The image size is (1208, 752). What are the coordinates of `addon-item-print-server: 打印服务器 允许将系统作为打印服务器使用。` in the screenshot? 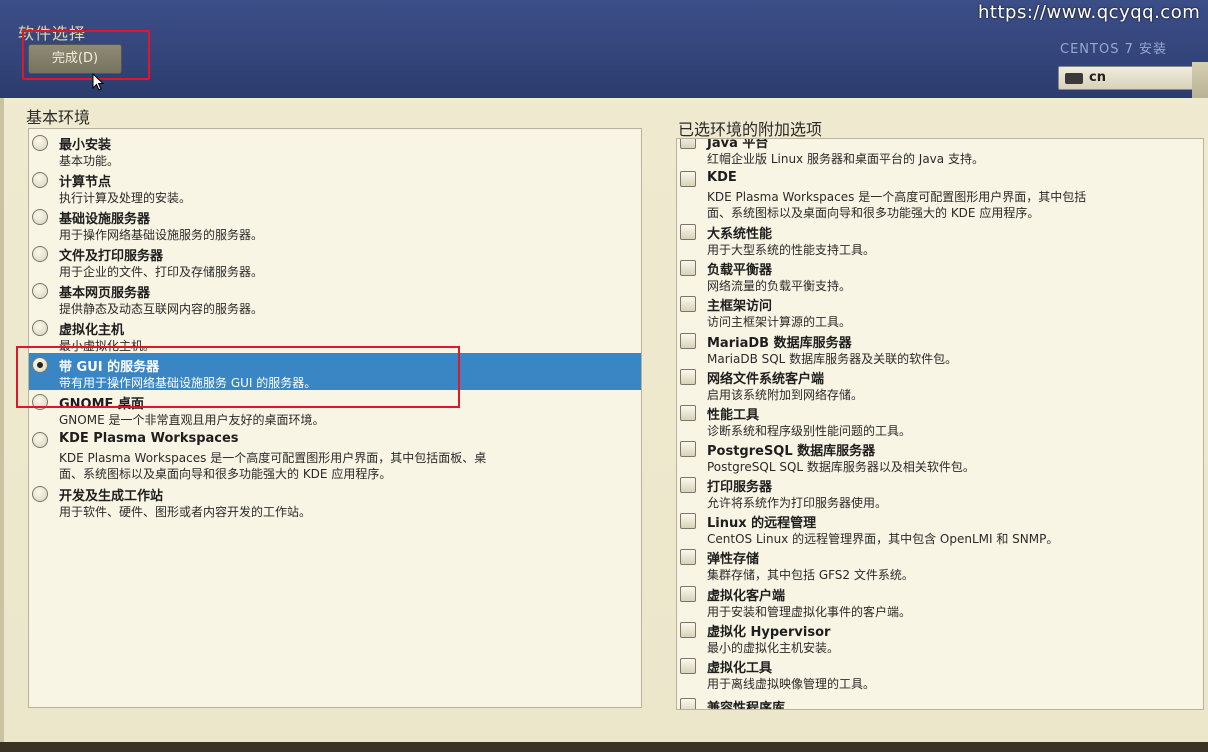 It's located at (940, 491).